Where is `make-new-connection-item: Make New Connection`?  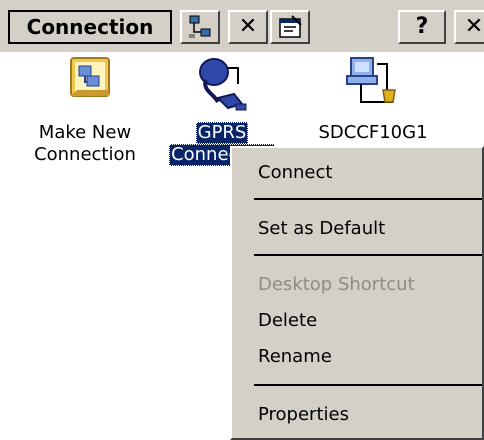 make-new-connection-item: Make New Connection is located at coordinates (85, 110).